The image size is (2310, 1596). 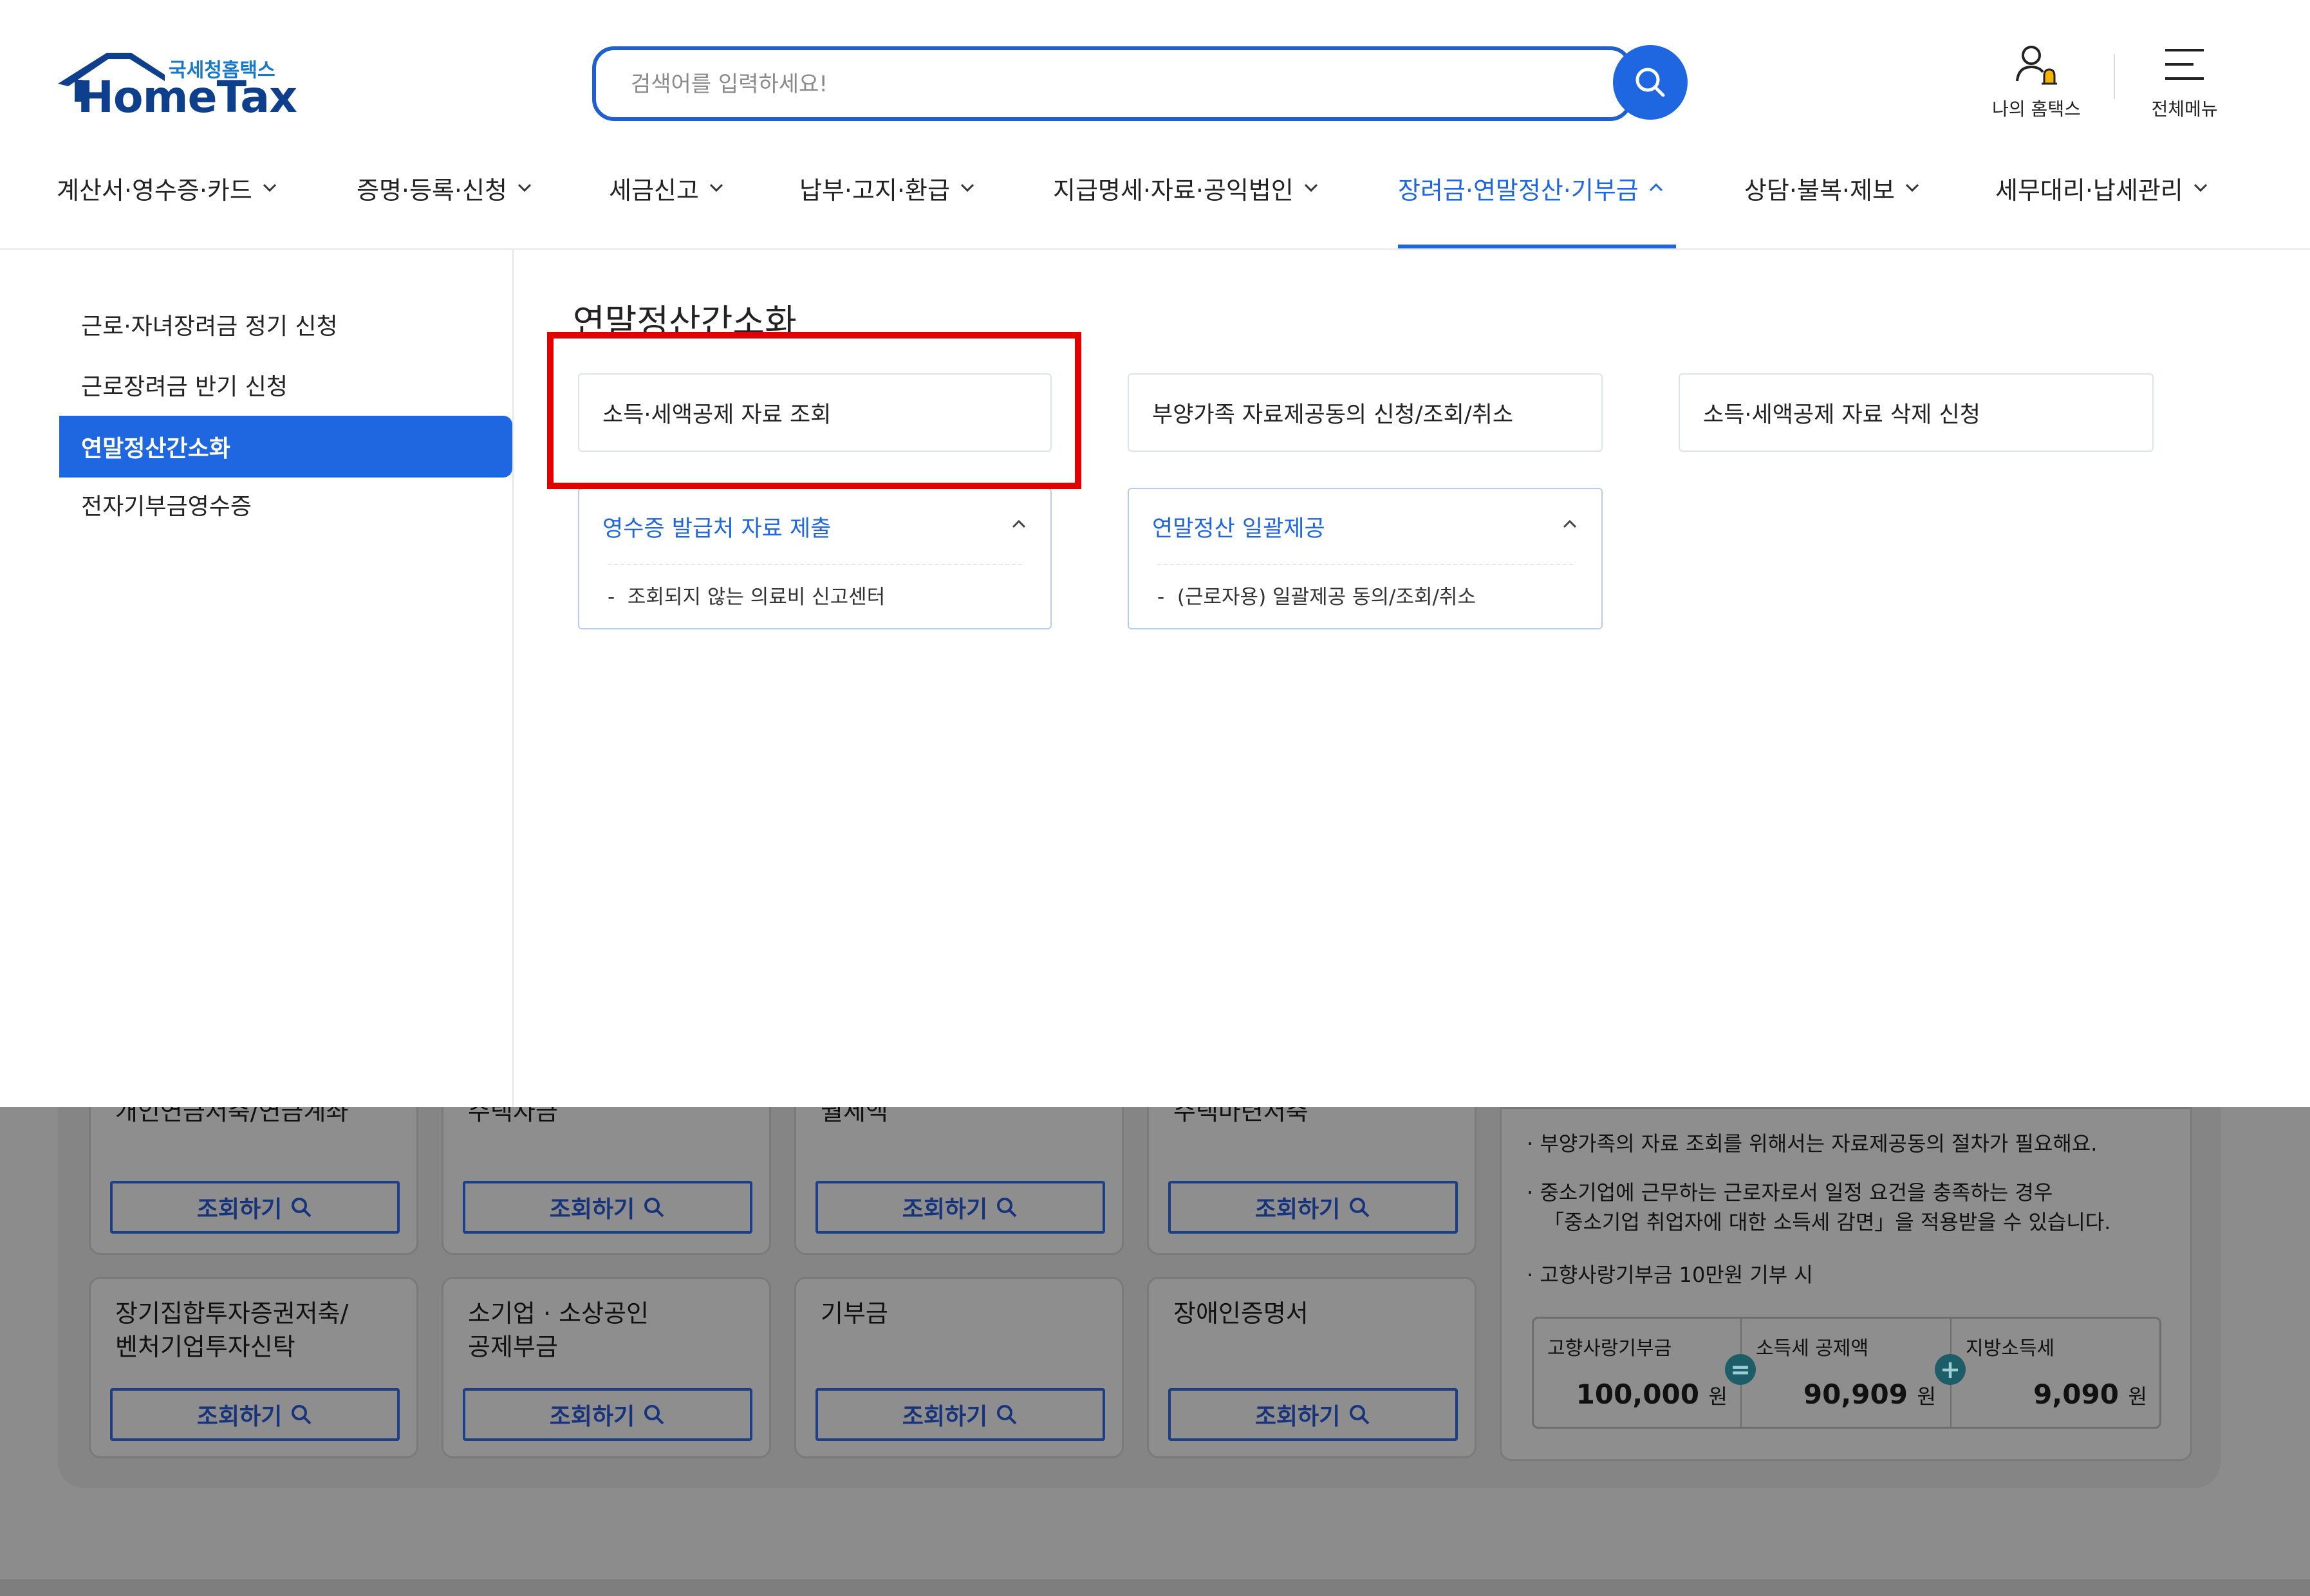 I want to click on nav-item-label: 장려금·연말정산·기부금, so click(x=1519, y=190).